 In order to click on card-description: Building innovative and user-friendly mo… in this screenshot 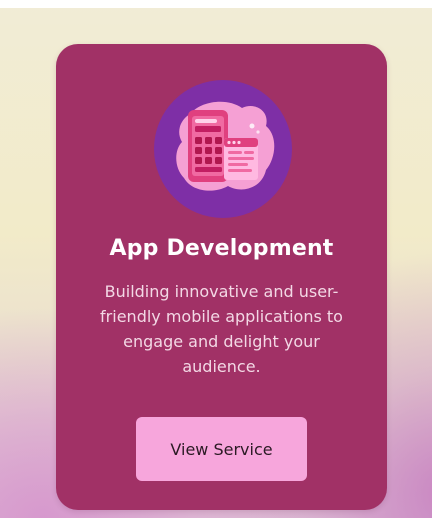, I will do `click(221, 329)`.